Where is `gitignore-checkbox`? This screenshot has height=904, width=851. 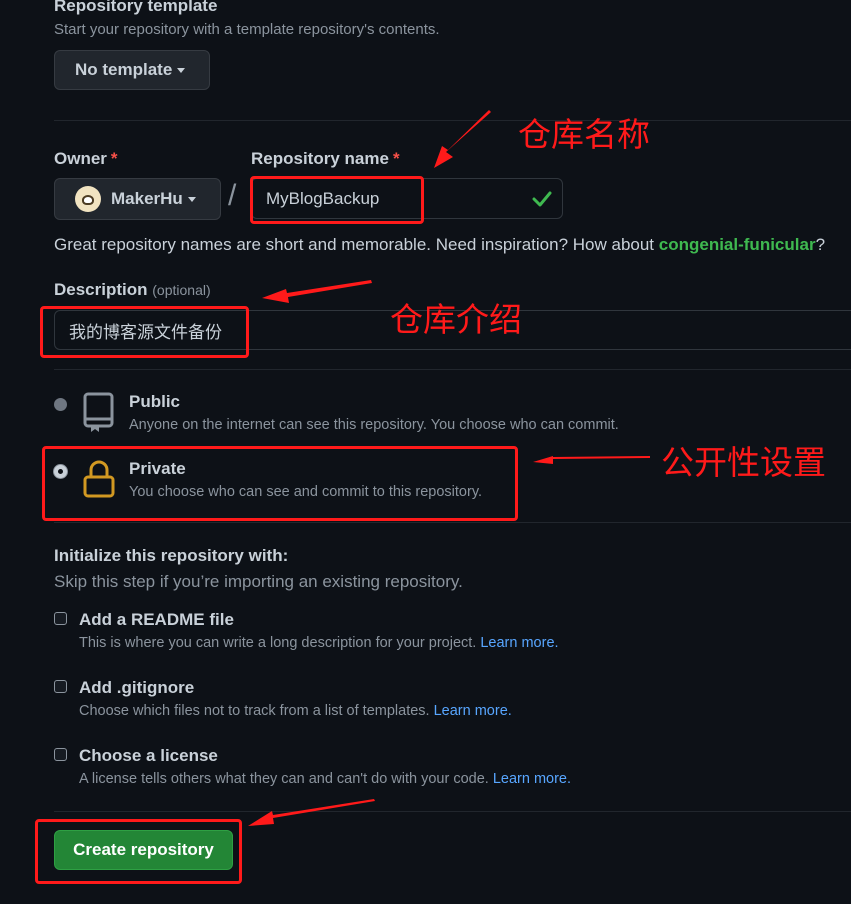 gitignore-checkbox is located at coordinates (60, 686).